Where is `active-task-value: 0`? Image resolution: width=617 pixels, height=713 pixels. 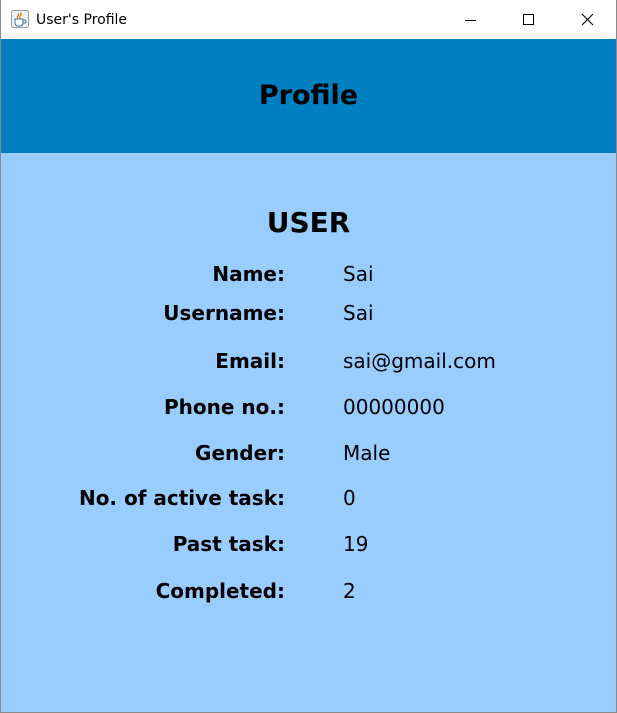 active-task-value: 0 is located at coordinates (349, 498).